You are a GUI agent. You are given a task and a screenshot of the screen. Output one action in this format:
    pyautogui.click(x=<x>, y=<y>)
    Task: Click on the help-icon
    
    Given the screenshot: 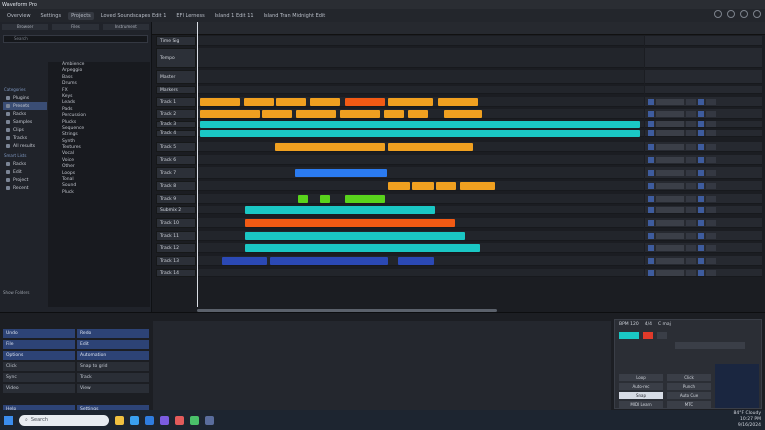 What is the action you would take?
    pyautogui.click(x=718, y=14)
    